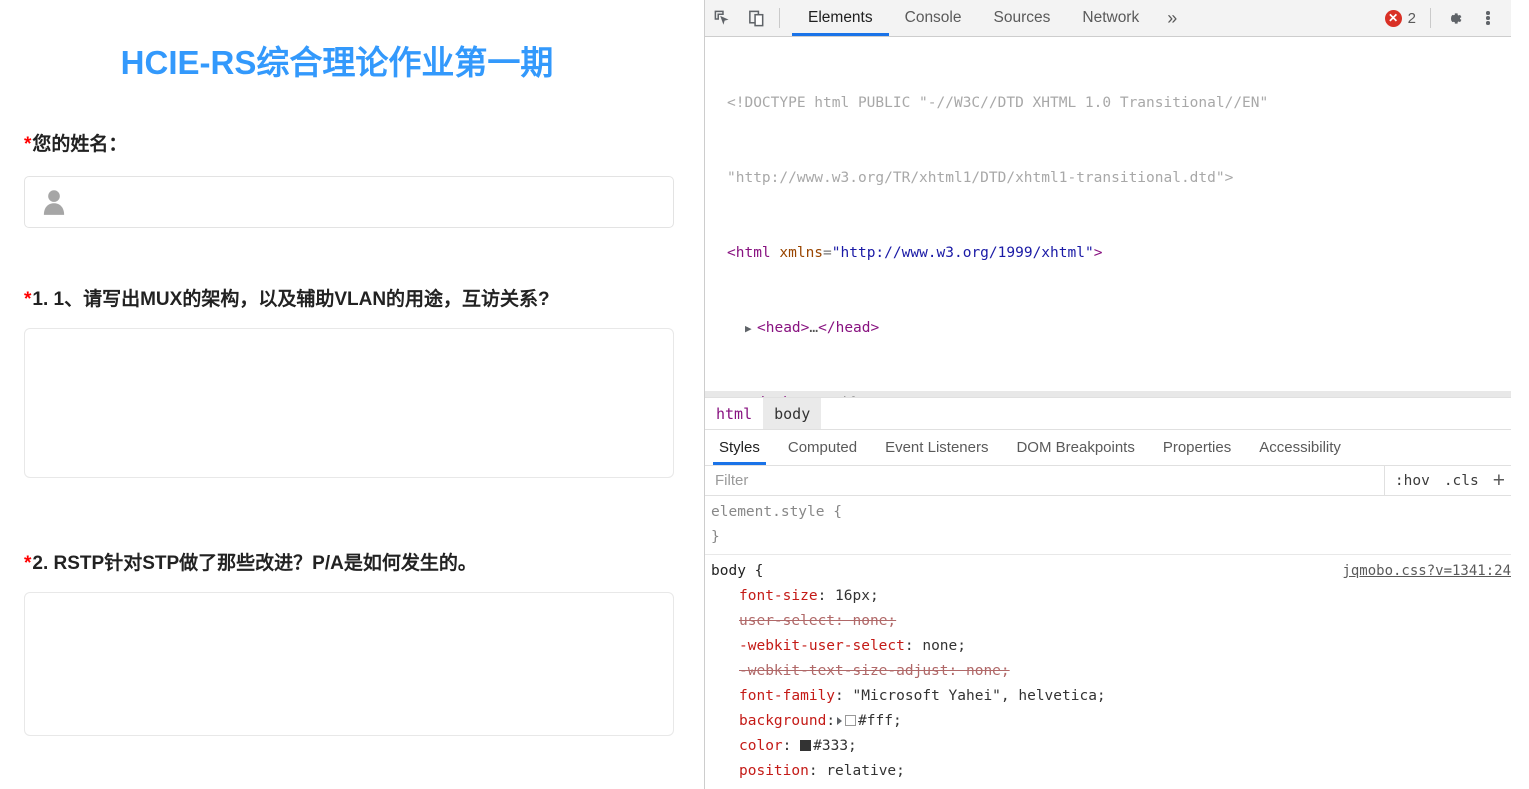  Describe the element at coordinates (1108, 413) in the screenshot. I see `breadcrumb: html body` at that location.